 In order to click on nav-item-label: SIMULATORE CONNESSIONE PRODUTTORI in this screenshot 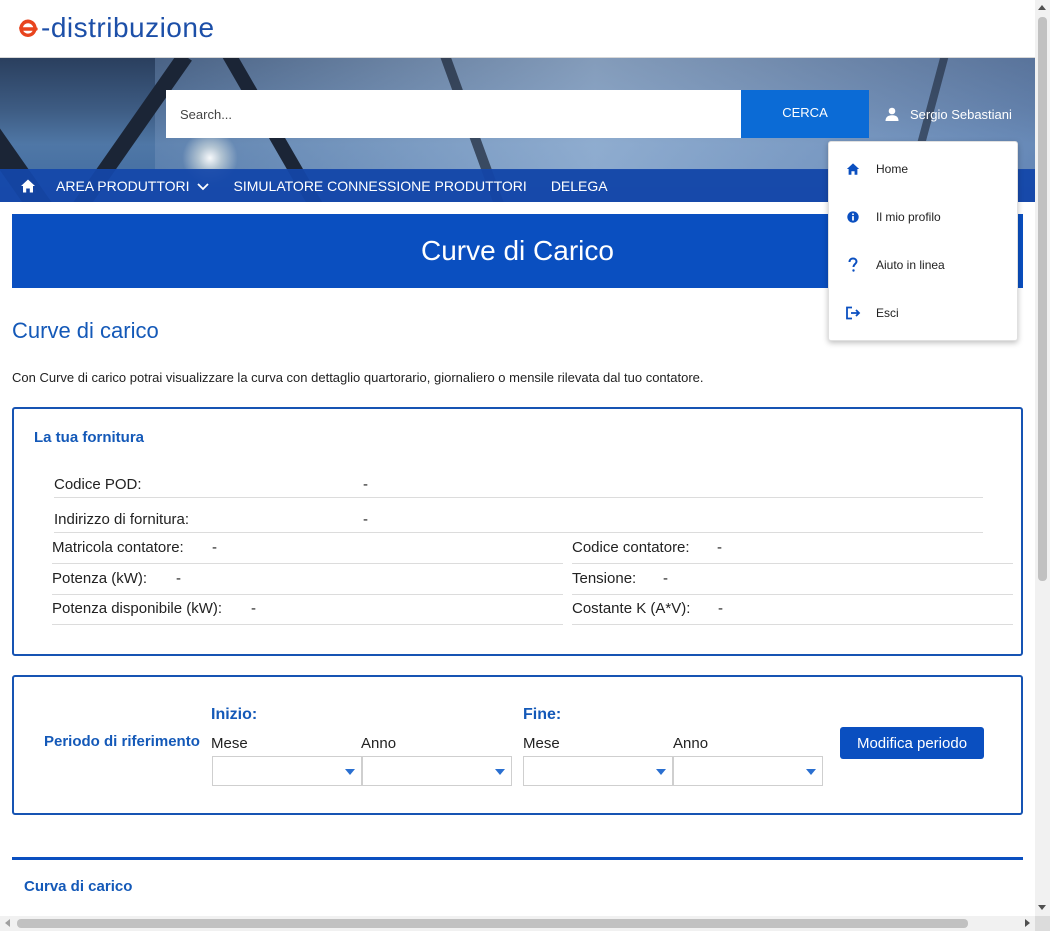, I will do `click(380, 185)`.